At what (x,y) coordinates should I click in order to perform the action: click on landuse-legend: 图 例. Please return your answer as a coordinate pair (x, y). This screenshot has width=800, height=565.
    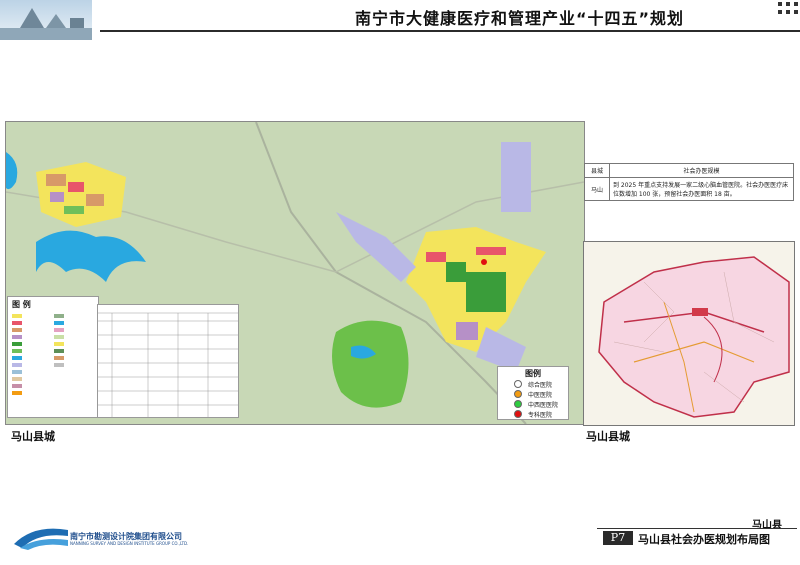
    Looking at the image, I should click on (53, 357).